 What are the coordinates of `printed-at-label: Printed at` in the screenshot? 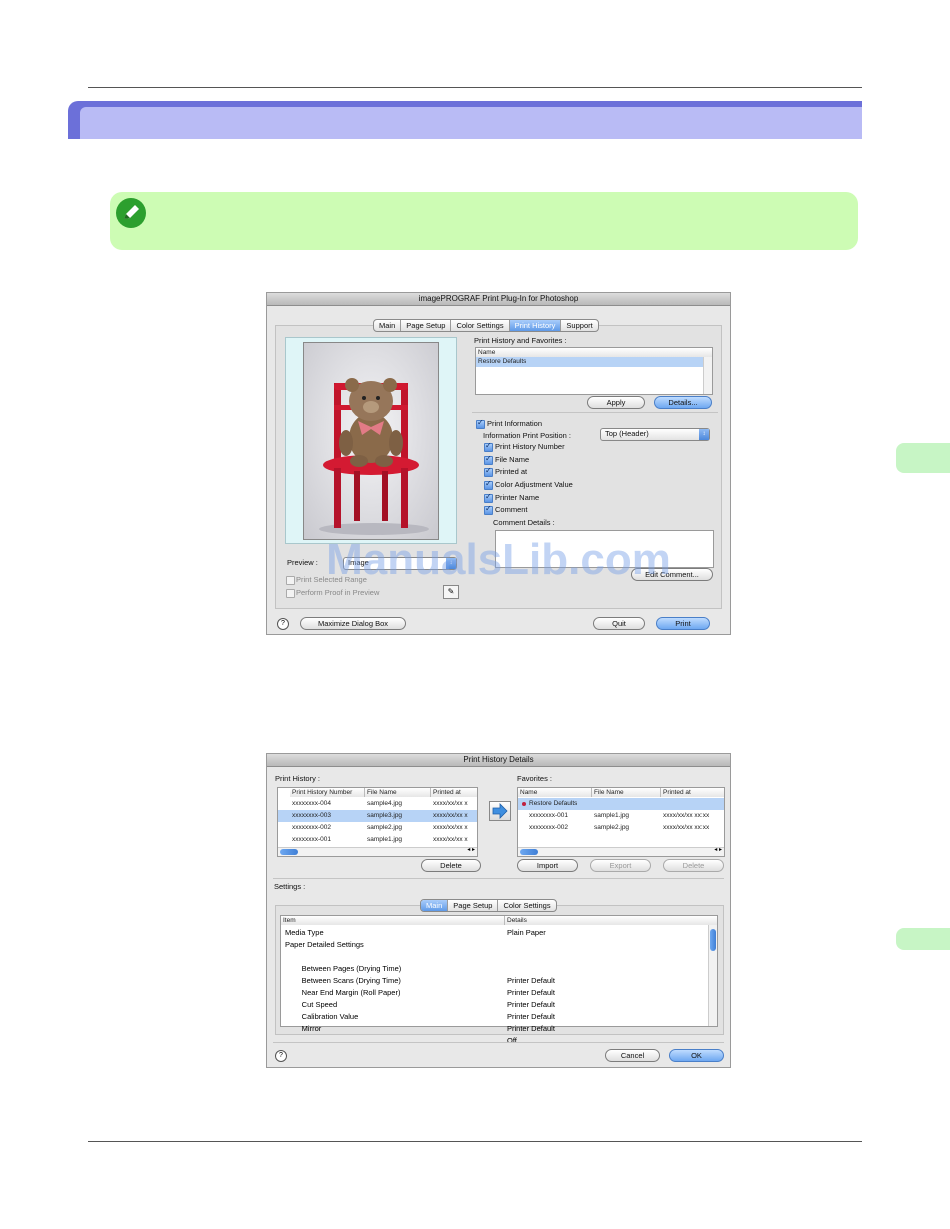 It's located at (511, 471).